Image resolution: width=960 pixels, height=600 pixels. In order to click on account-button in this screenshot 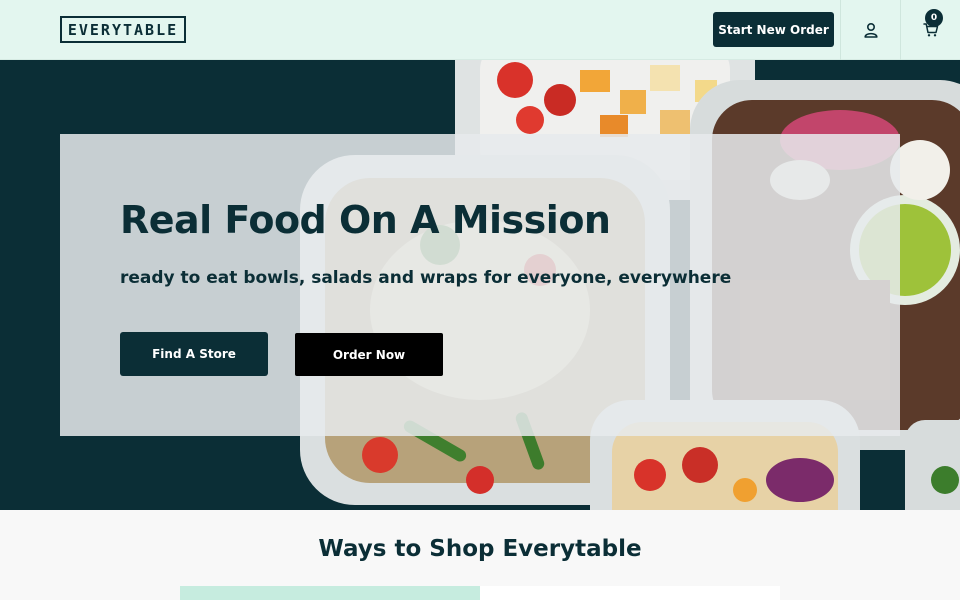, I will do `click(870, 30)`.